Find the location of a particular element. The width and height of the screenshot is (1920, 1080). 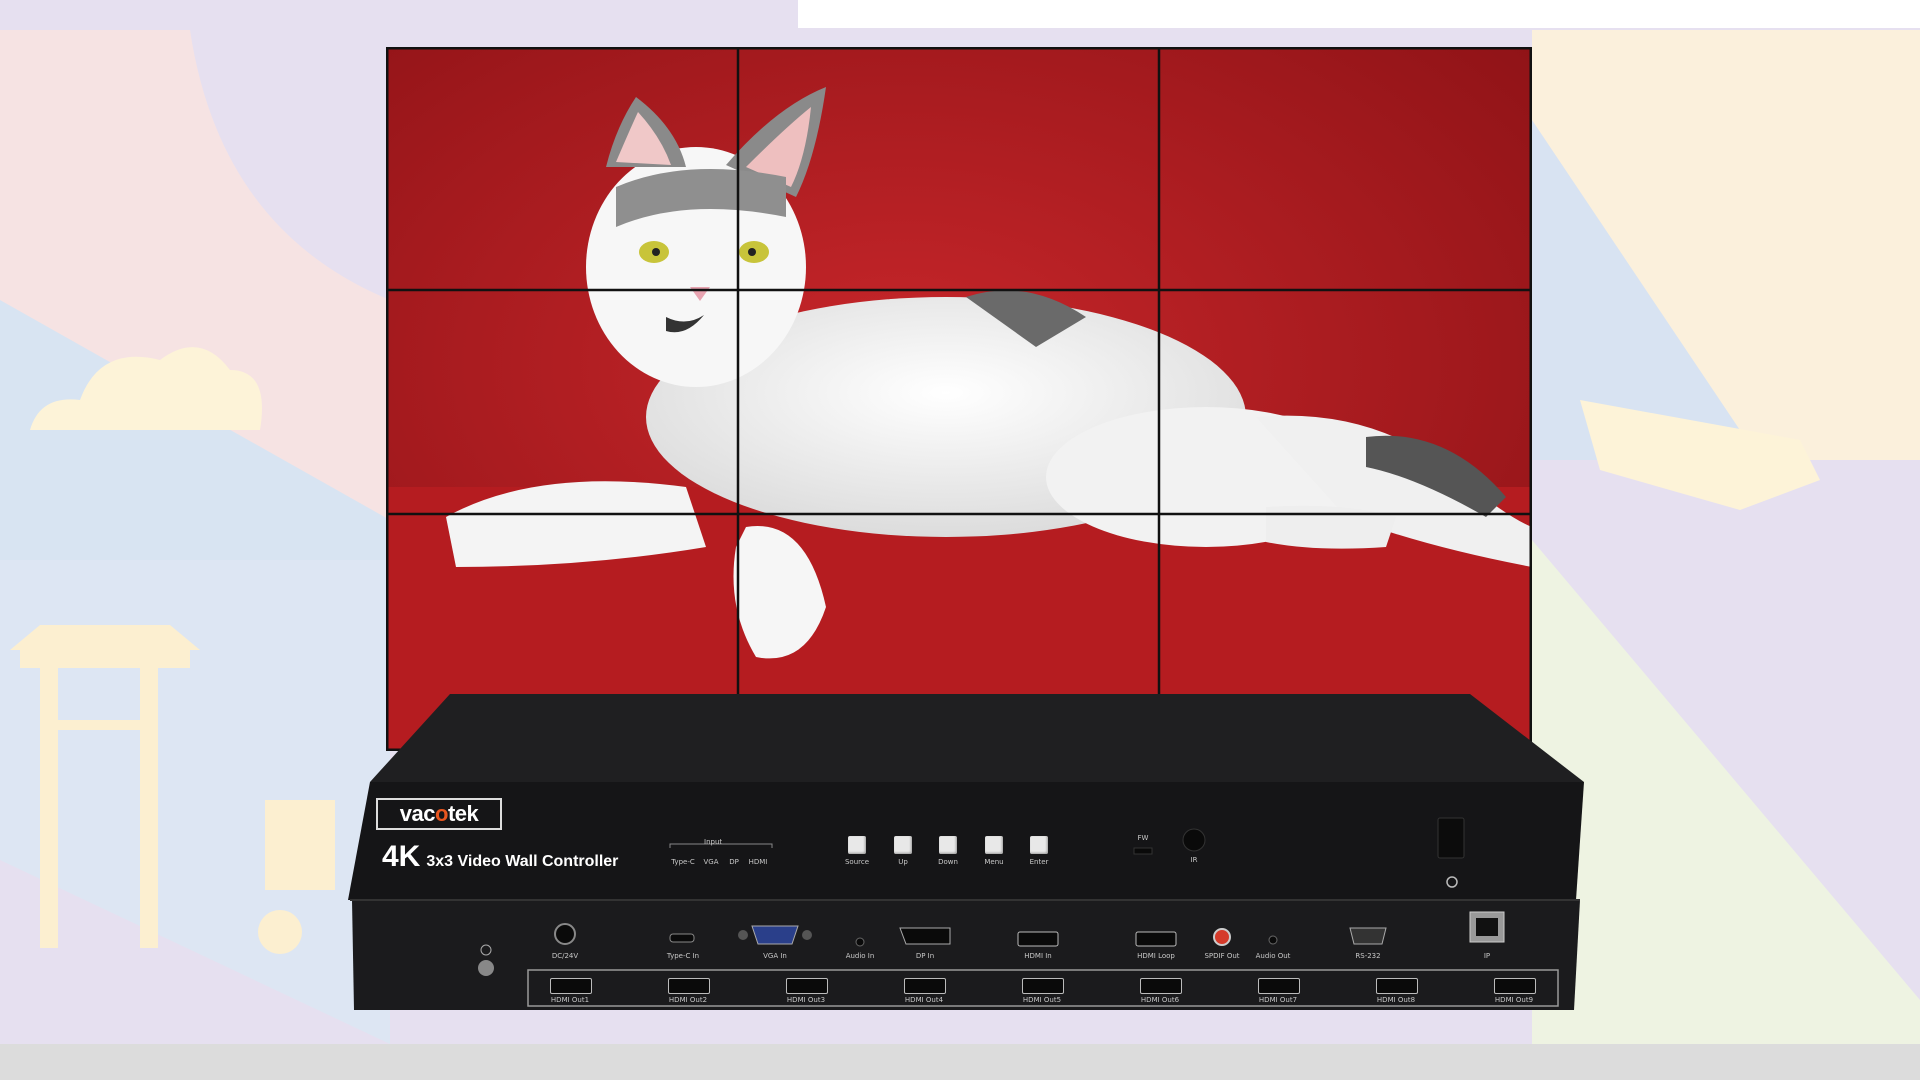

fw-label: FW is located at coordinates (1143, 838).